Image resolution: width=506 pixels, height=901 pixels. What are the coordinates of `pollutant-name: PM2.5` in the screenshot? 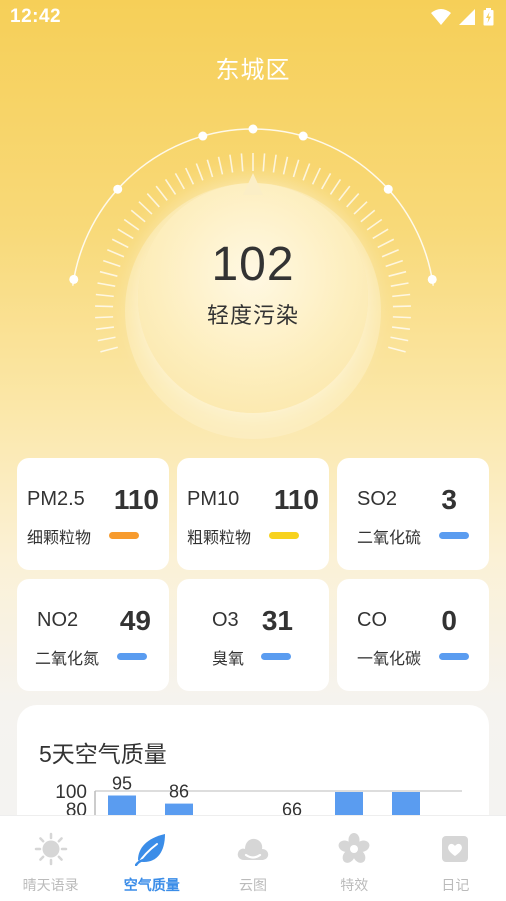 It's located at (56, 499).